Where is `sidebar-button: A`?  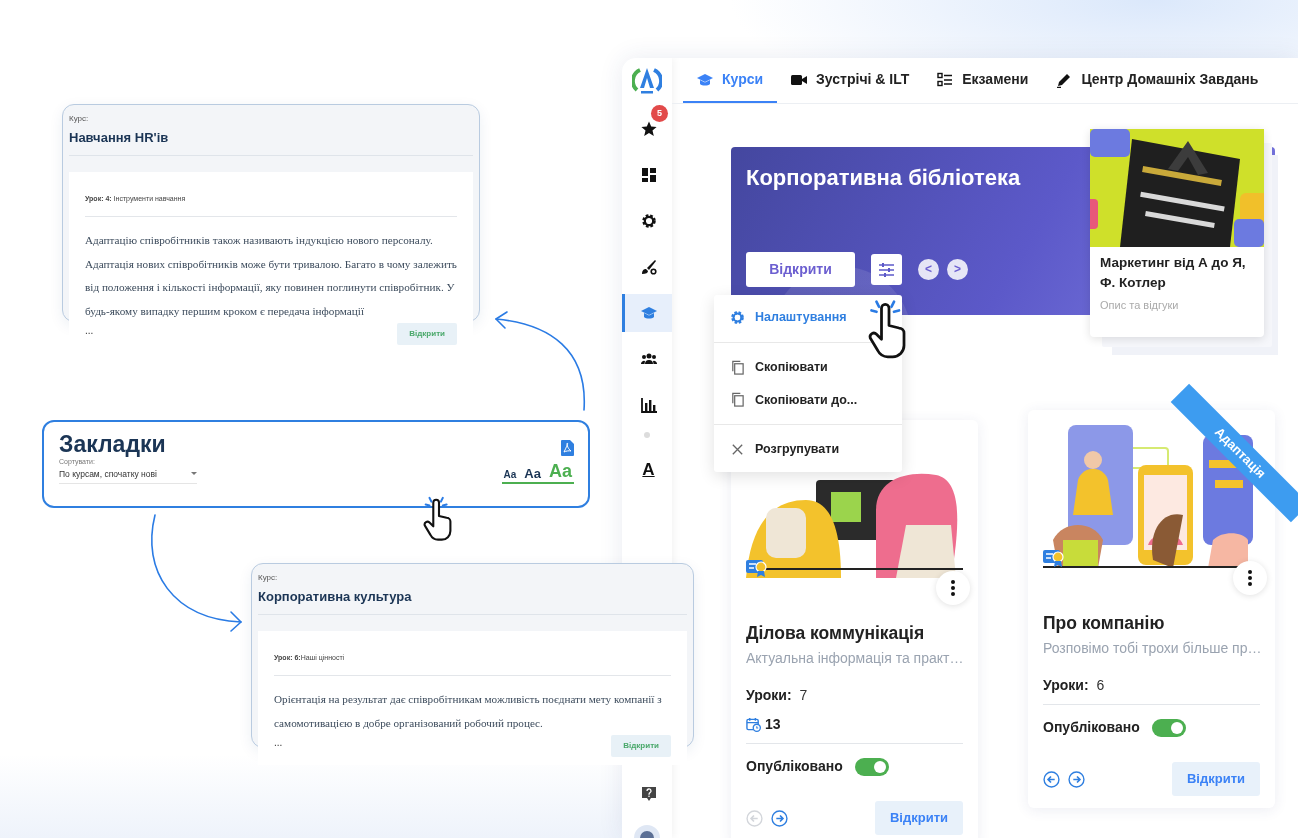
sidebar-button: A is located at coordinates (647, 469).